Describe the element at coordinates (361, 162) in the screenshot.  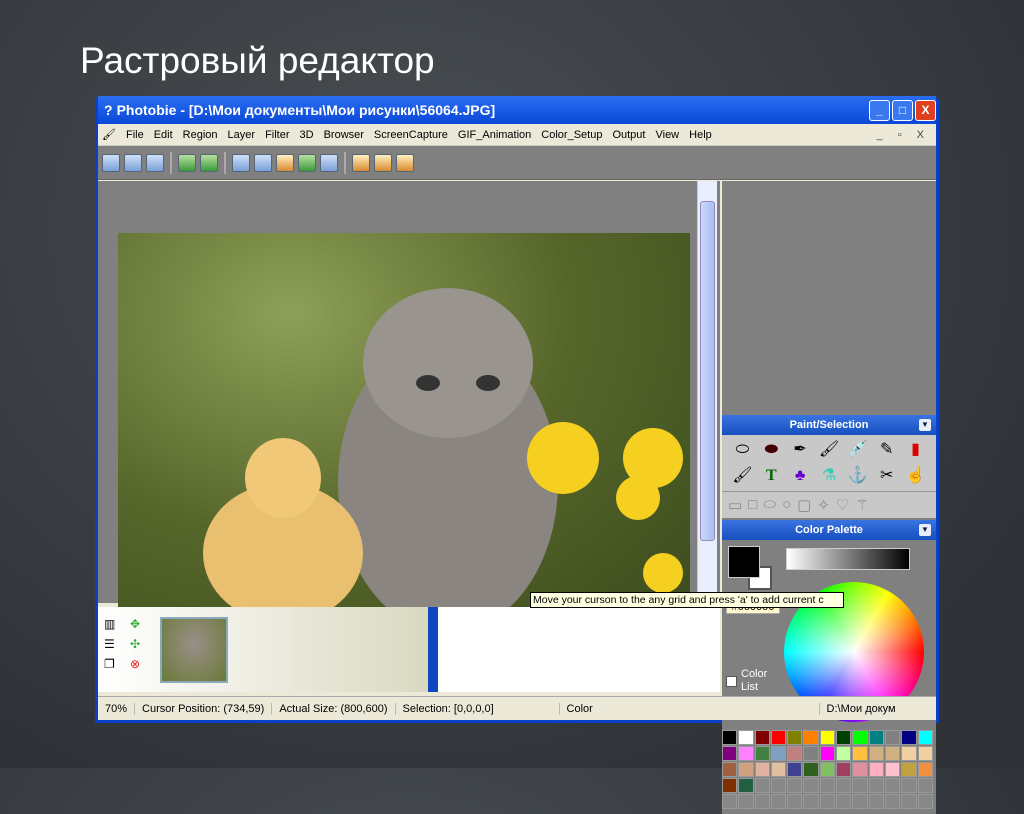
I see `zoom-in-icon` at that location.